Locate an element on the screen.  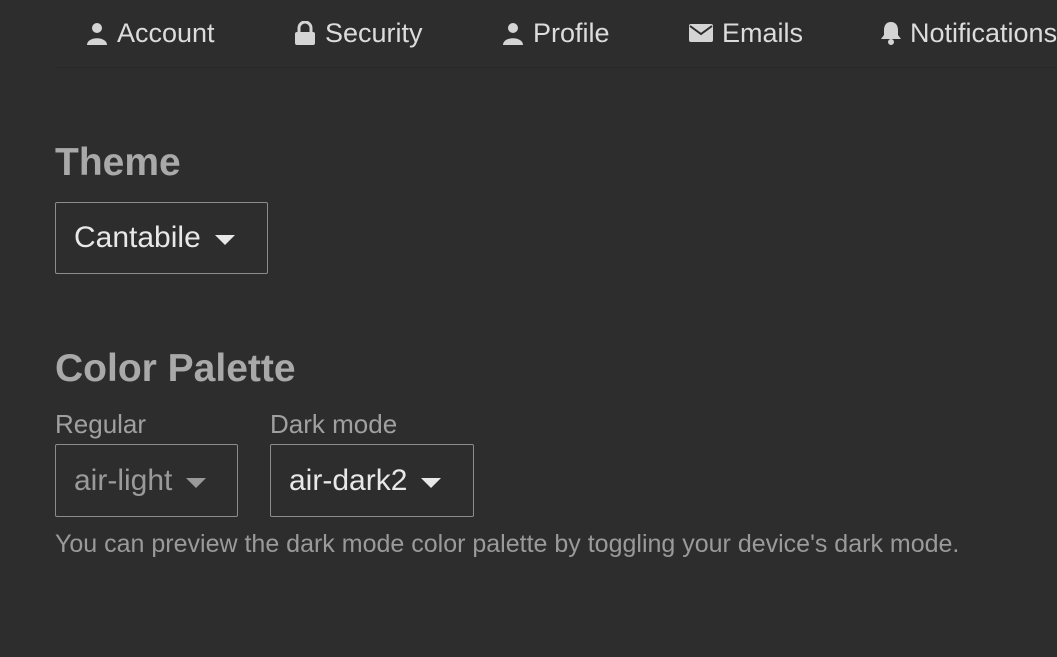
tab-security-label: Security is located at coordinates (374, 32).